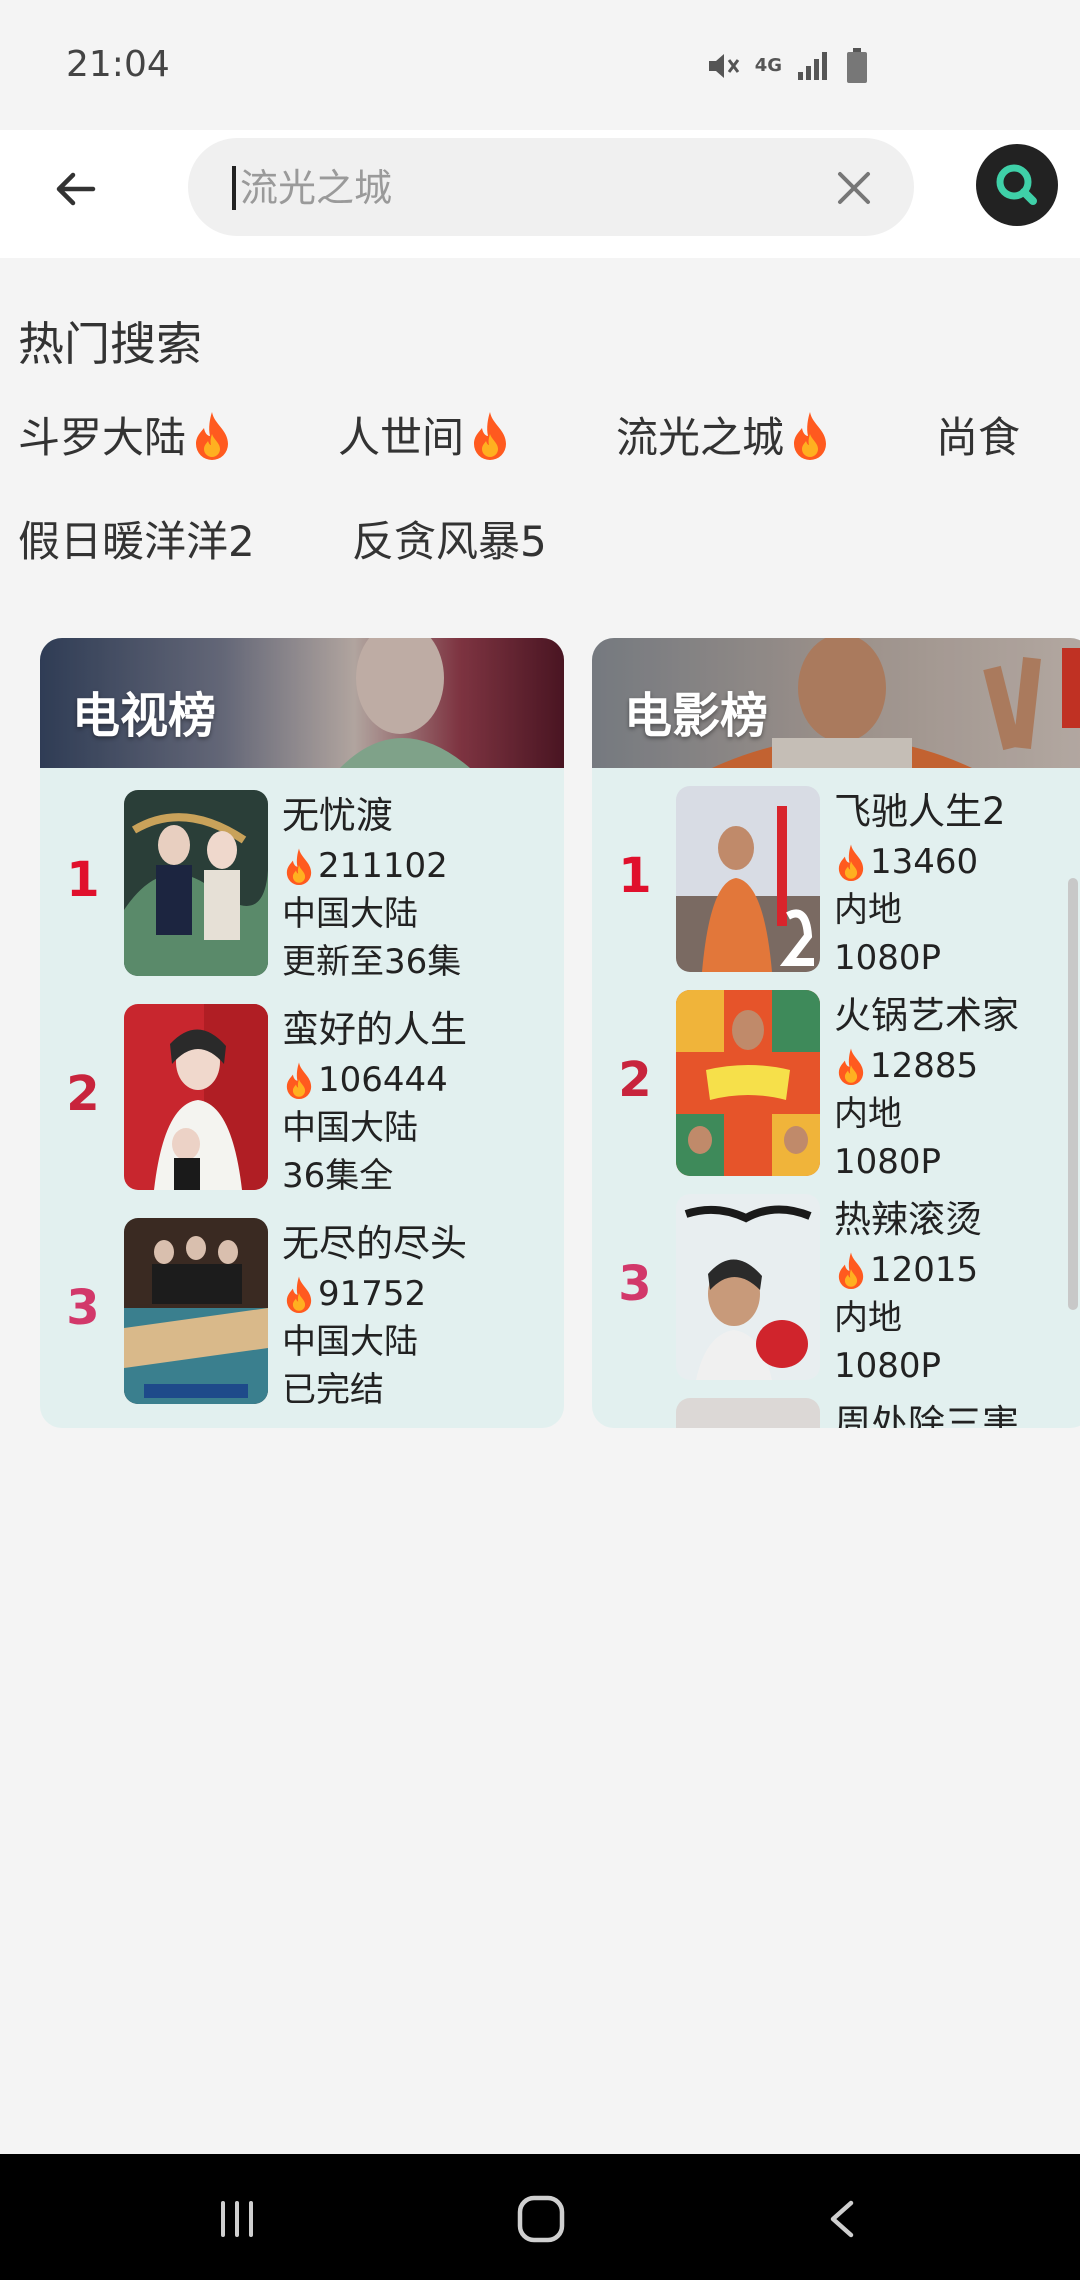  Describe the element at coordinates (812, 66) in the screenshot. I see `signal-icon` at that location.